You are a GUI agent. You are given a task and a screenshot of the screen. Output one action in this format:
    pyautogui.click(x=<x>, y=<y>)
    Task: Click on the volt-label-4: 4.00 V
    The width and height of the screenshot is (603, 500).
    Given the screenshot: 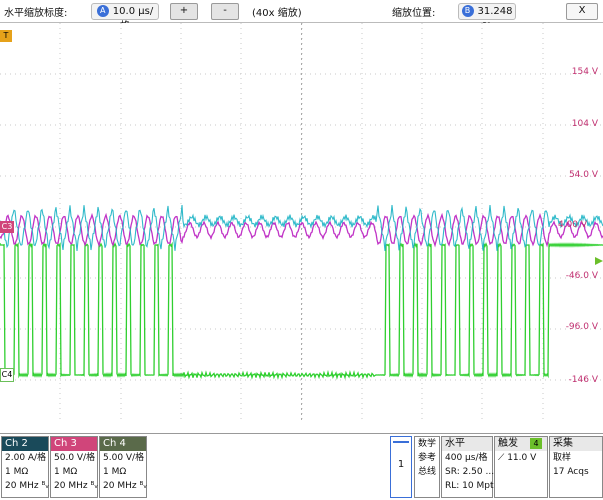 What is the action you would take?
    pyautogui.click(x=572, y=225)
    